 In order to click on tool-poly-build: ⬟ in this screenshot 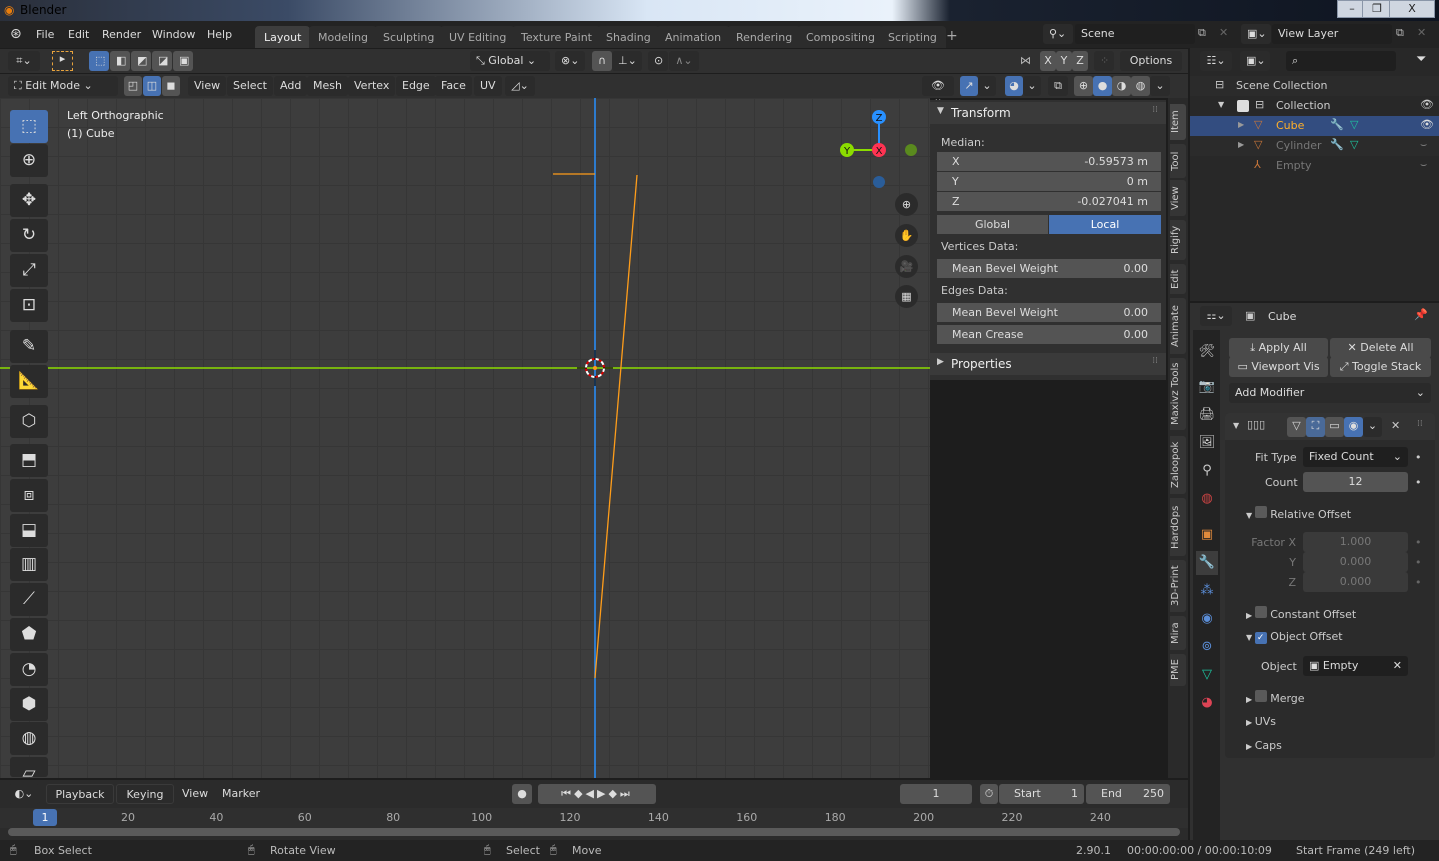, I will do `click(29, 634)`.